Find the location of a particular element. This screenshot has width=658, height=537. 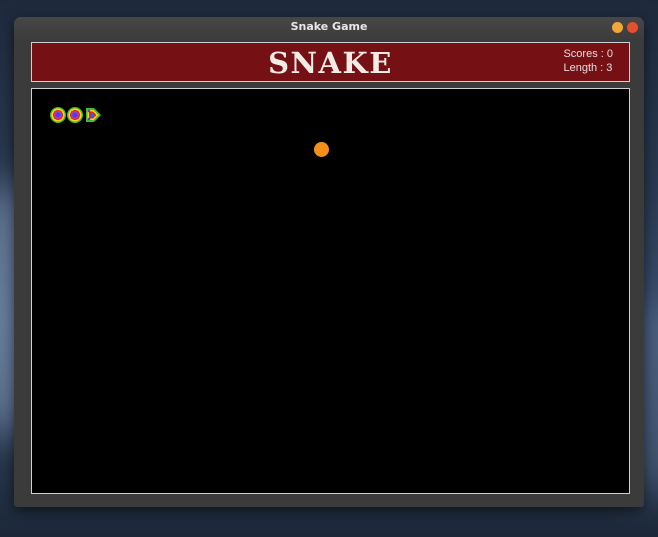

length-label: Length : 3 is located at coordinates (588, 68).